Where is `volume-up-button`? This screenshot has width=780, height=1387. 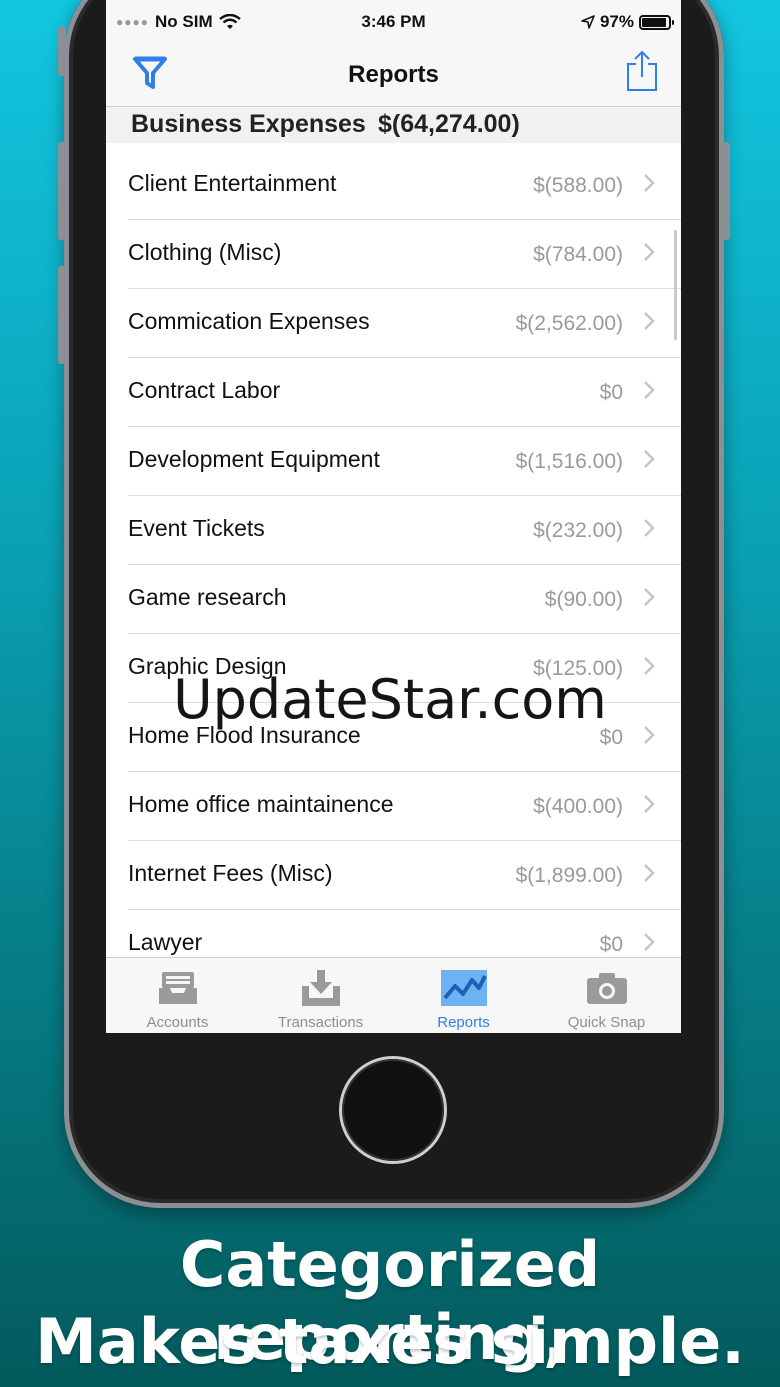 volume-up-button is located at coordinates (62, 191).